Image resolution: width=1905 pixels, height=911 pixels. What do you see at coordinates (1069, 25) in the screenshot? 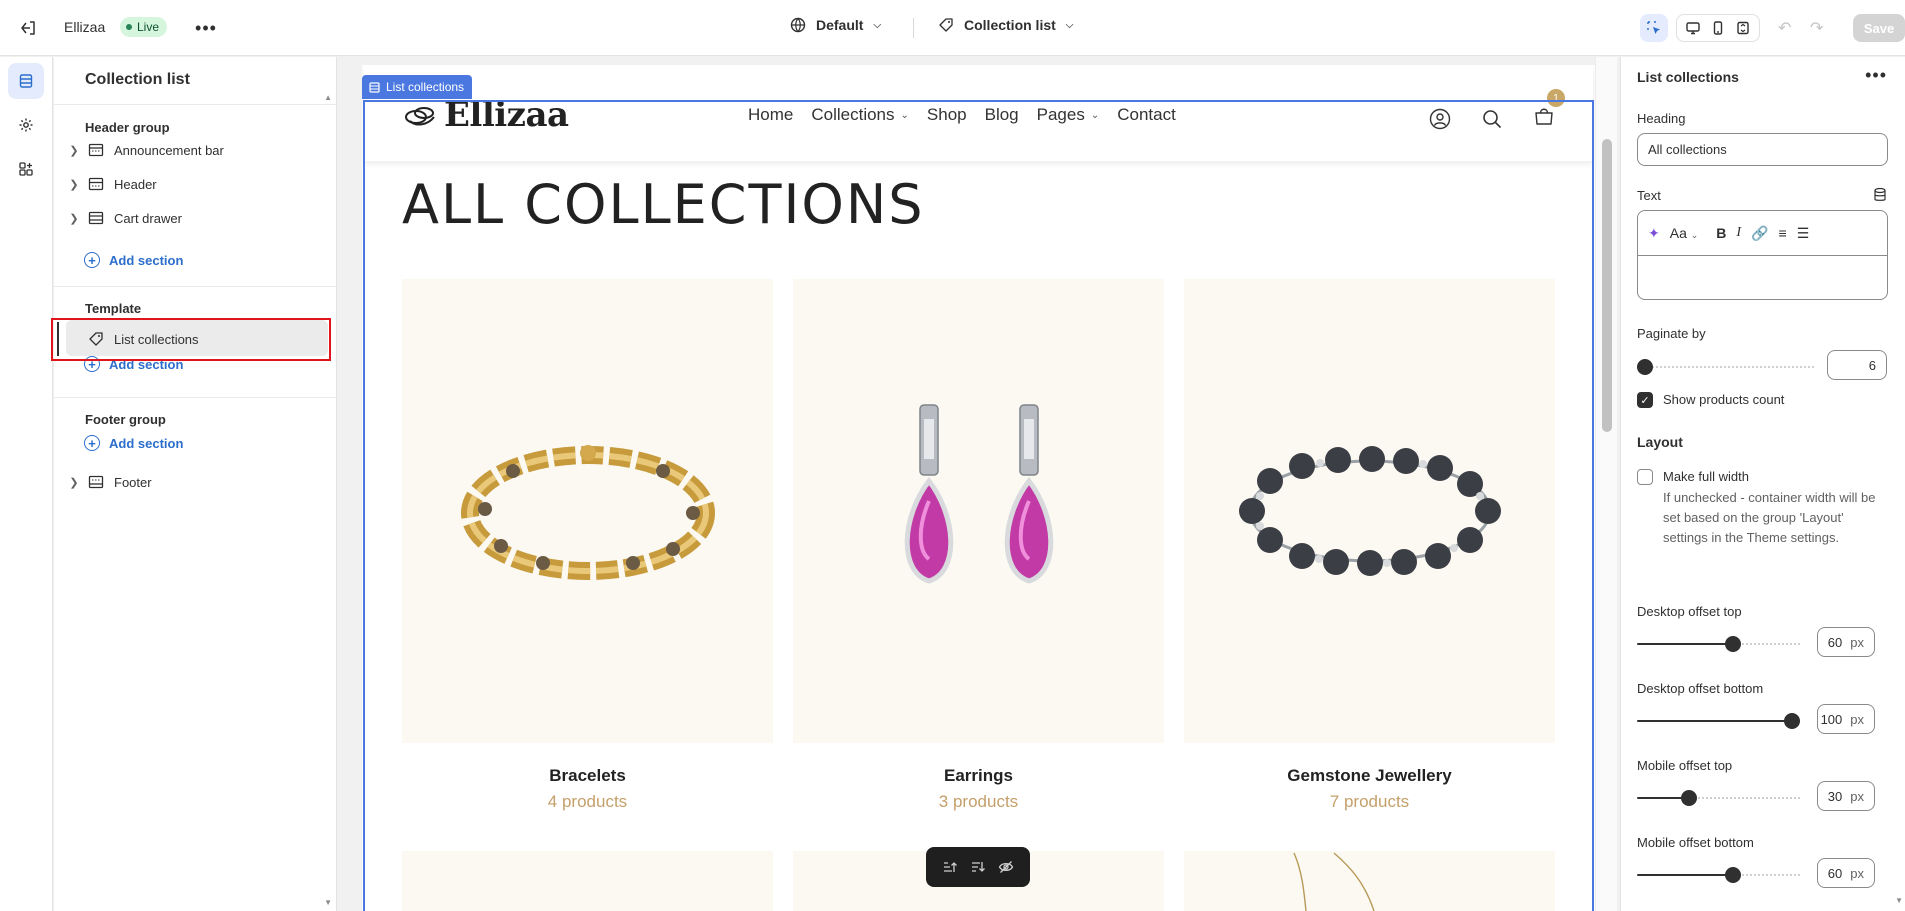
I see `chevron-down-icon: ⌵` at bounding box center [1069, 25].